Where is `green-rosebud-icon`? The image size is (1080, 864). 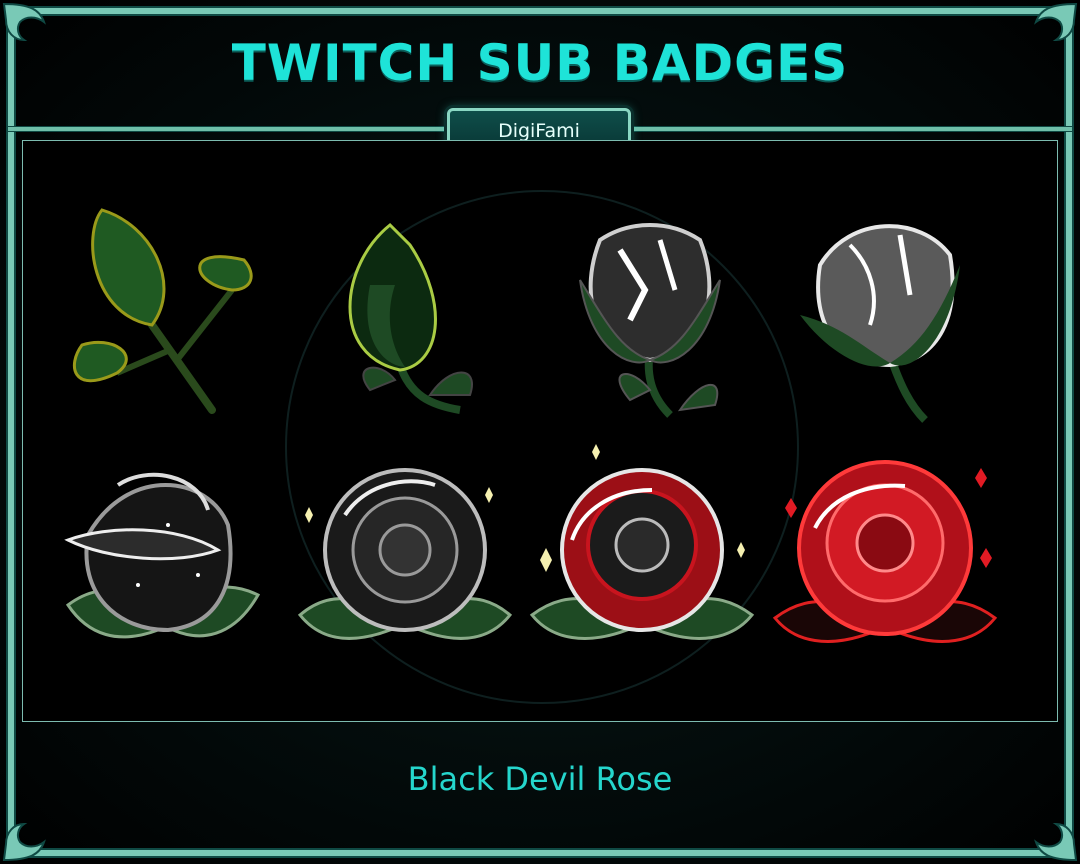 green-rosebud-icon is located at coordinates (410, 318).